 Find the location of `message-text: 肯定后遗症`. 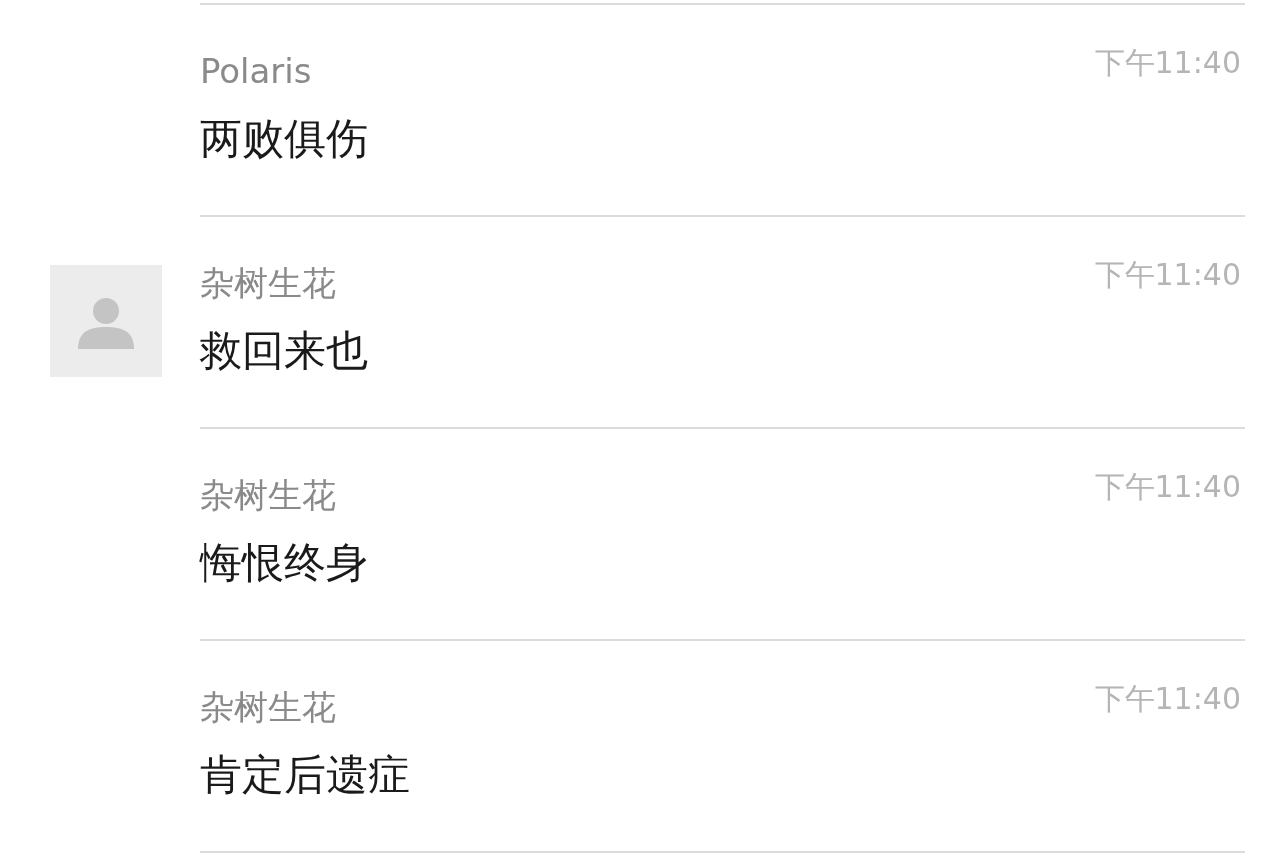

message-text: 肯定后遗症 is located at coordinates (305, 775).